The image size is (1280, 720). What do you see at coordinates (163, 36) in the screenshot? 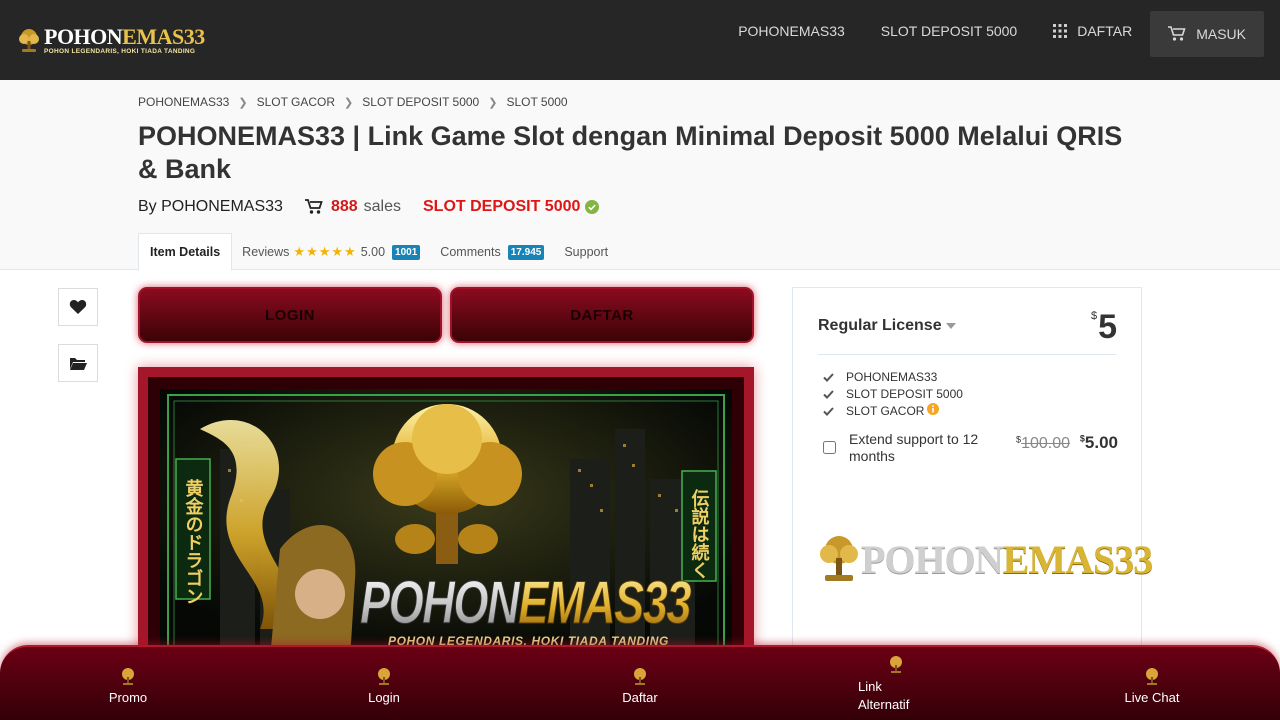
I see `logo-text-gold: EMAS33` at bounding box center [163, 36].